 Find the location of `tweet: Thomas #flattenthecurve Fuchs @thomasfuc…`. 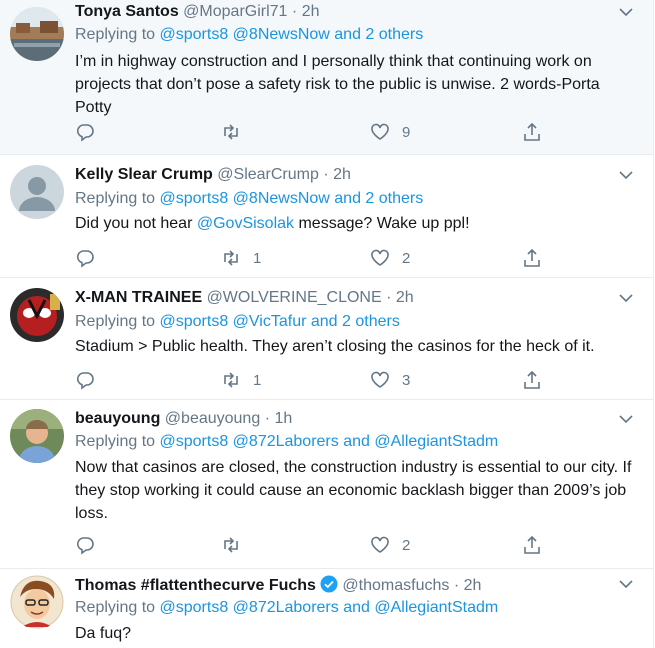

tweet: Thomas #flattenthecurve Fuchs @thomasfuc… is located at coordinates (326, 608).